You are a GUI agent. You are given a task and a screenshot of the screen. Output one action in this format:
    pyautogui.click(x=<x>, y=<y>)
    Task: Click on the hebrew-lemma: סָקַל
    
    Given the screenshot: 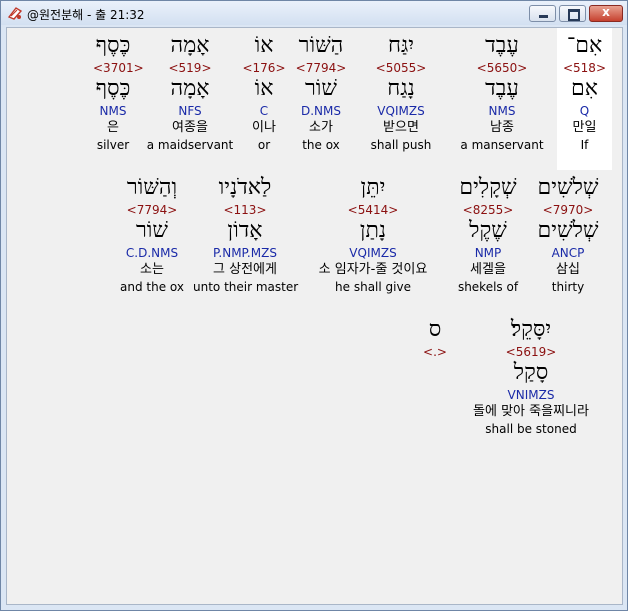 What is the action you would take?
    pyautogui.click(x=531, y=372)
    